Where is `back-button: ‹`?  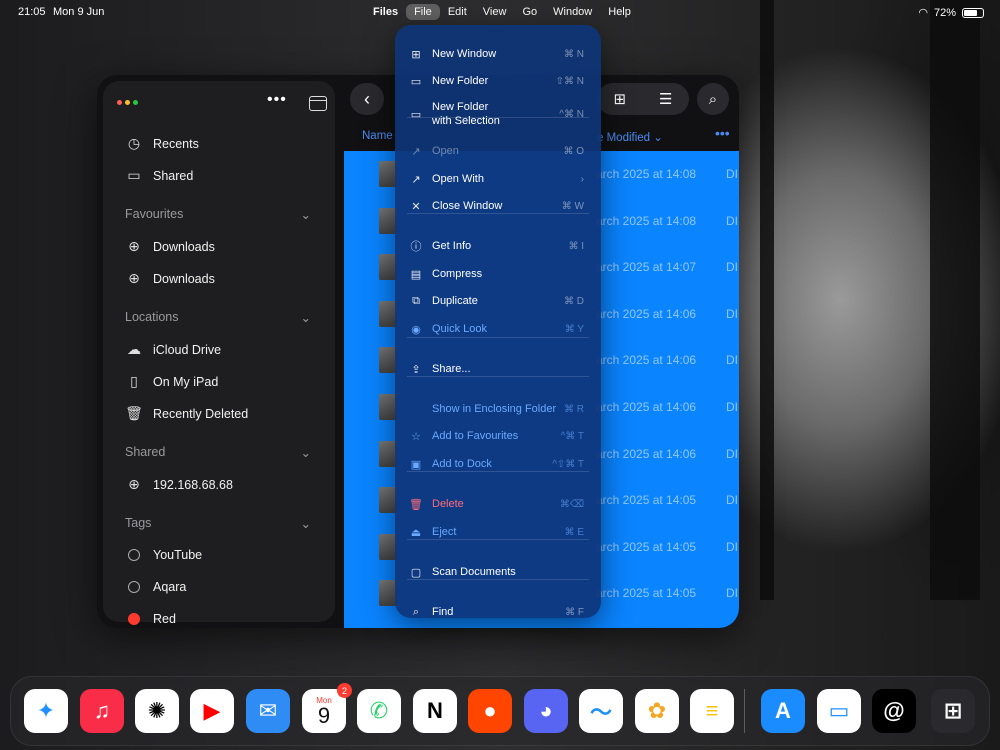 back-button: ‹ is located at coordinates (367, 99).